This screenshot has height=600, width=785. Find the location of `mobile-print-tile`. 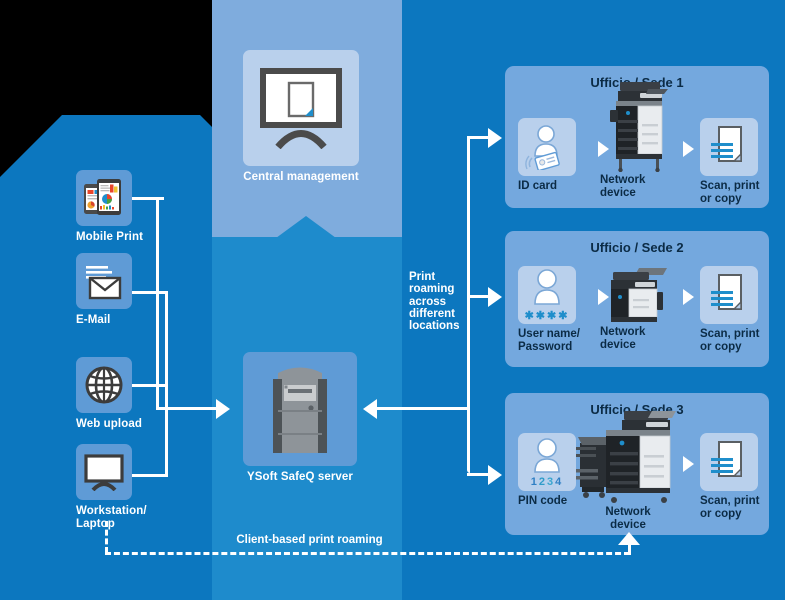

mobile-print-tile is located at coordinates (104, 198).